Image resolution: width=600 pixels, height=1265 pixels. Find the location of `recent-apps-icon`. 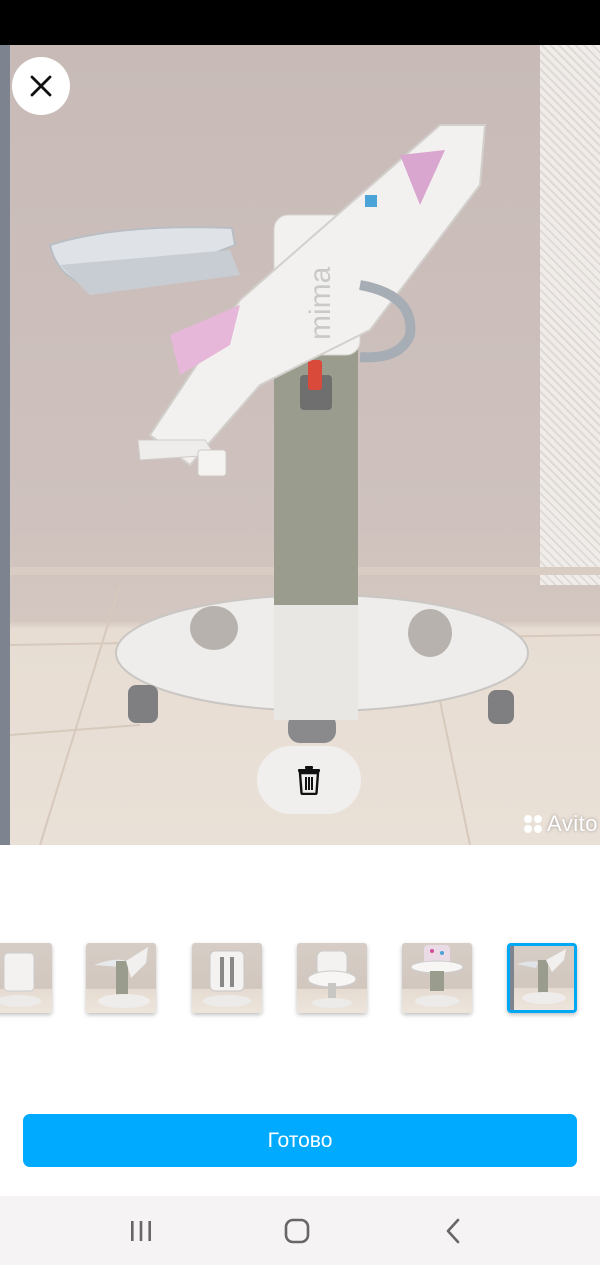

recent-apps-icon is located at coordinates (141, 1230).